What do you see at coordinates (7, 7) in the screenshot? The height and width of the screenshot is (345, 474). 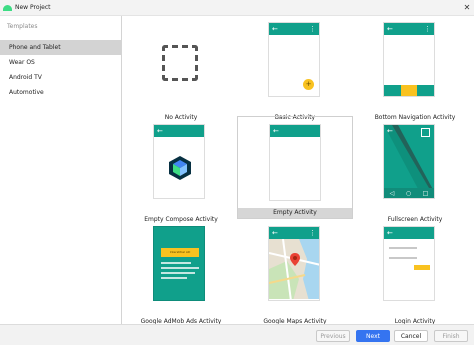 I see `android-studio-icon` at bounding box center [7, 7].